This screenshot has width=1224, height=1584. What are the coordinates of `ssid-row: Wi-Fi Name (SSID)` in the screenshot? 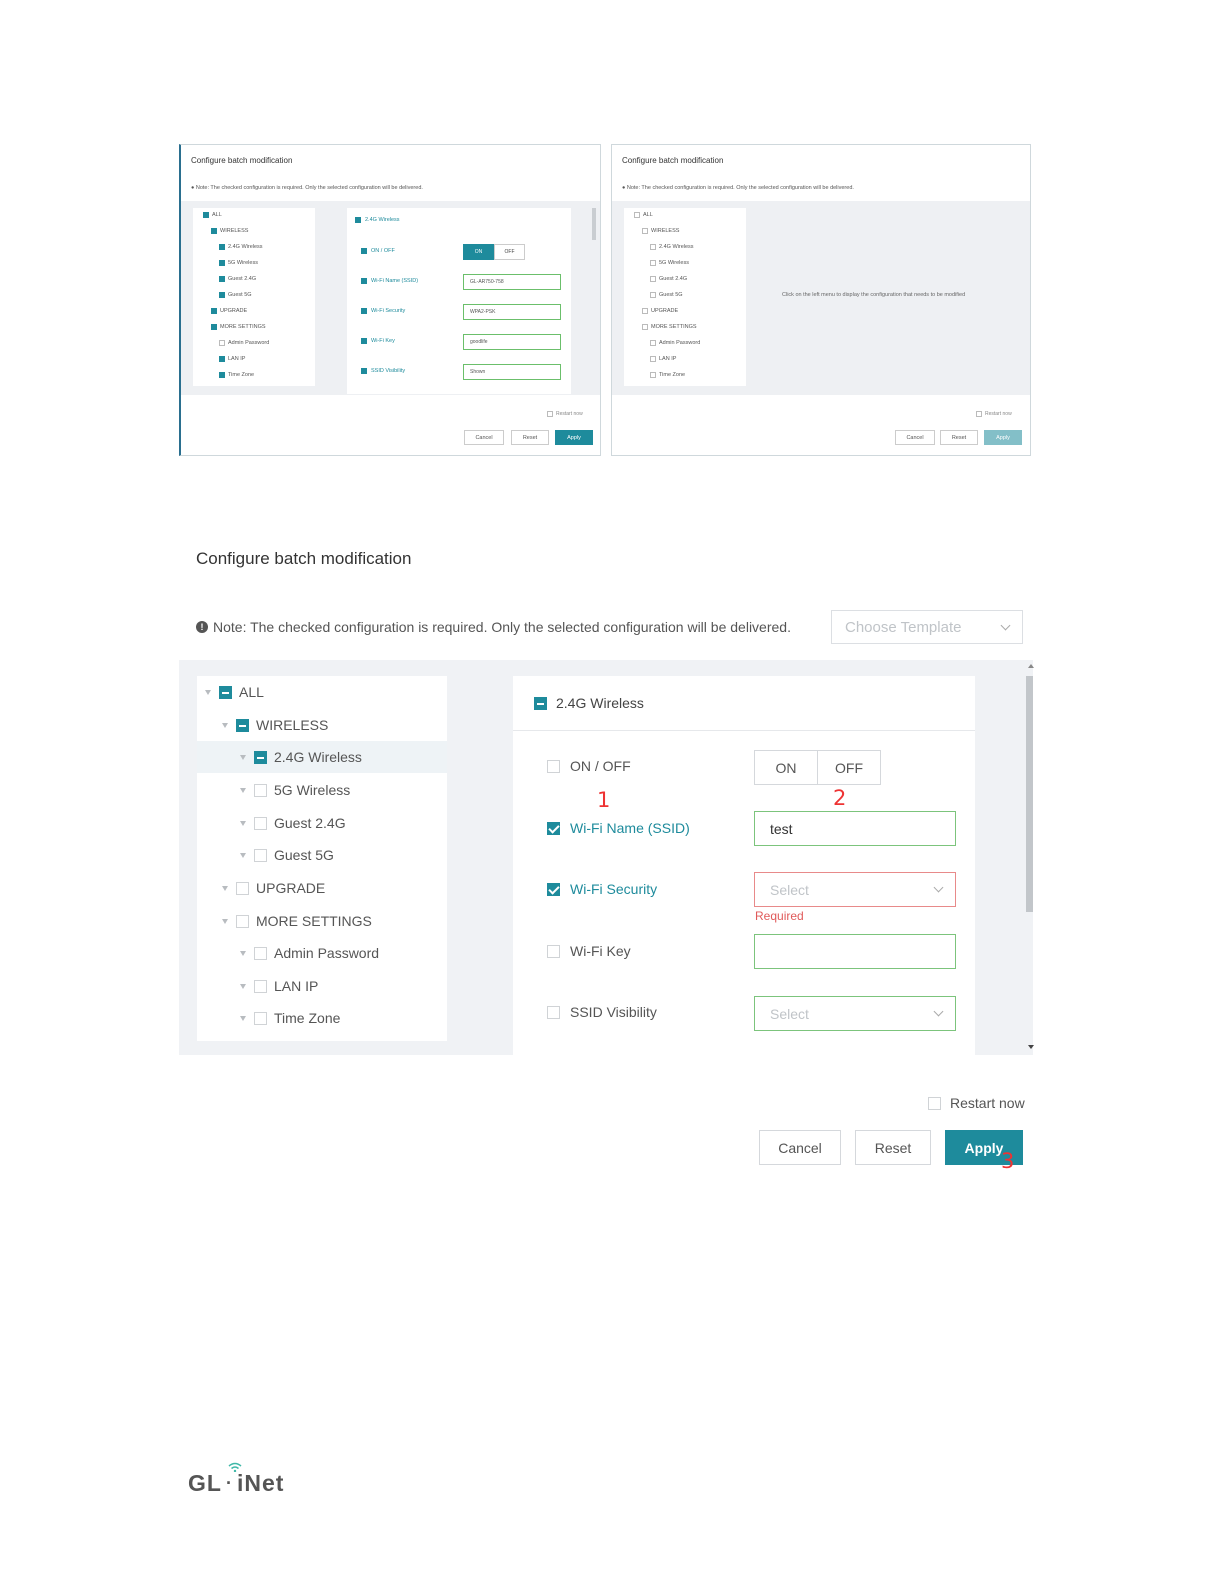 It's located at (618, 828).